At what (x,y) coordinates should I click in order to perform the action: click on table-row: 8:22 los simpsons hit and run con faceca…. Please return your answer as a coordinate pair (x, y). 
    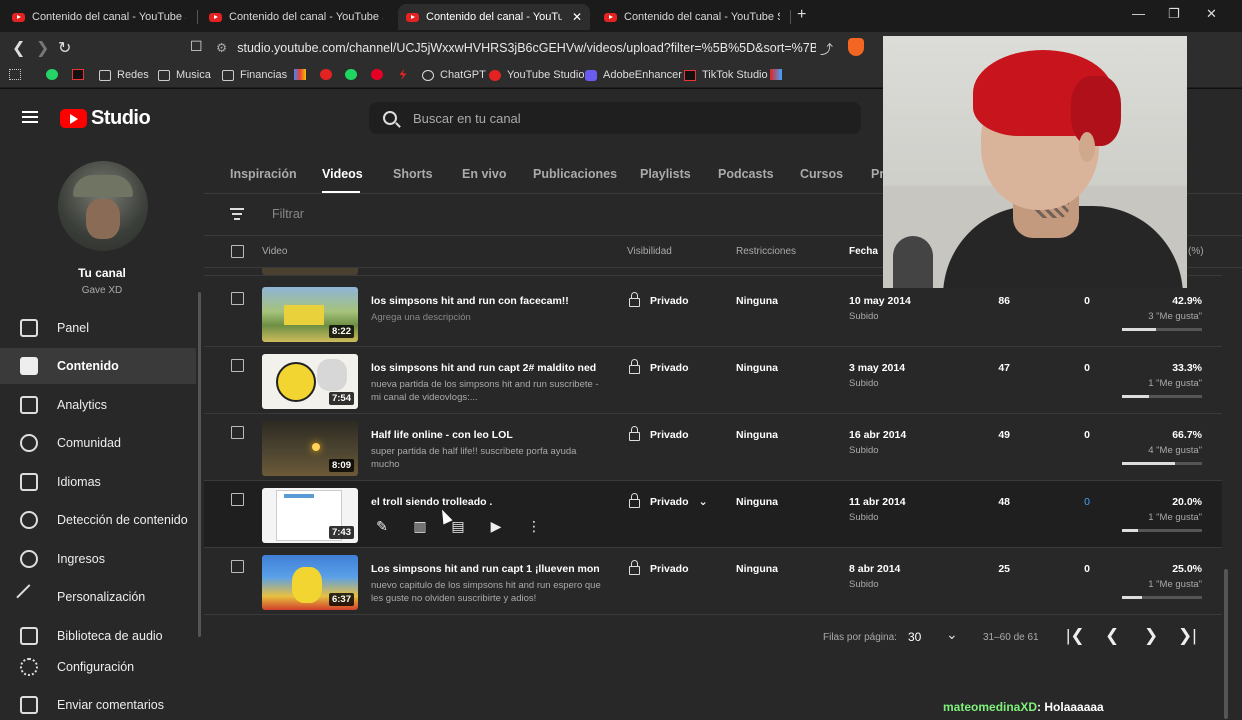
    Looking at the image, I should click on (713, 313).